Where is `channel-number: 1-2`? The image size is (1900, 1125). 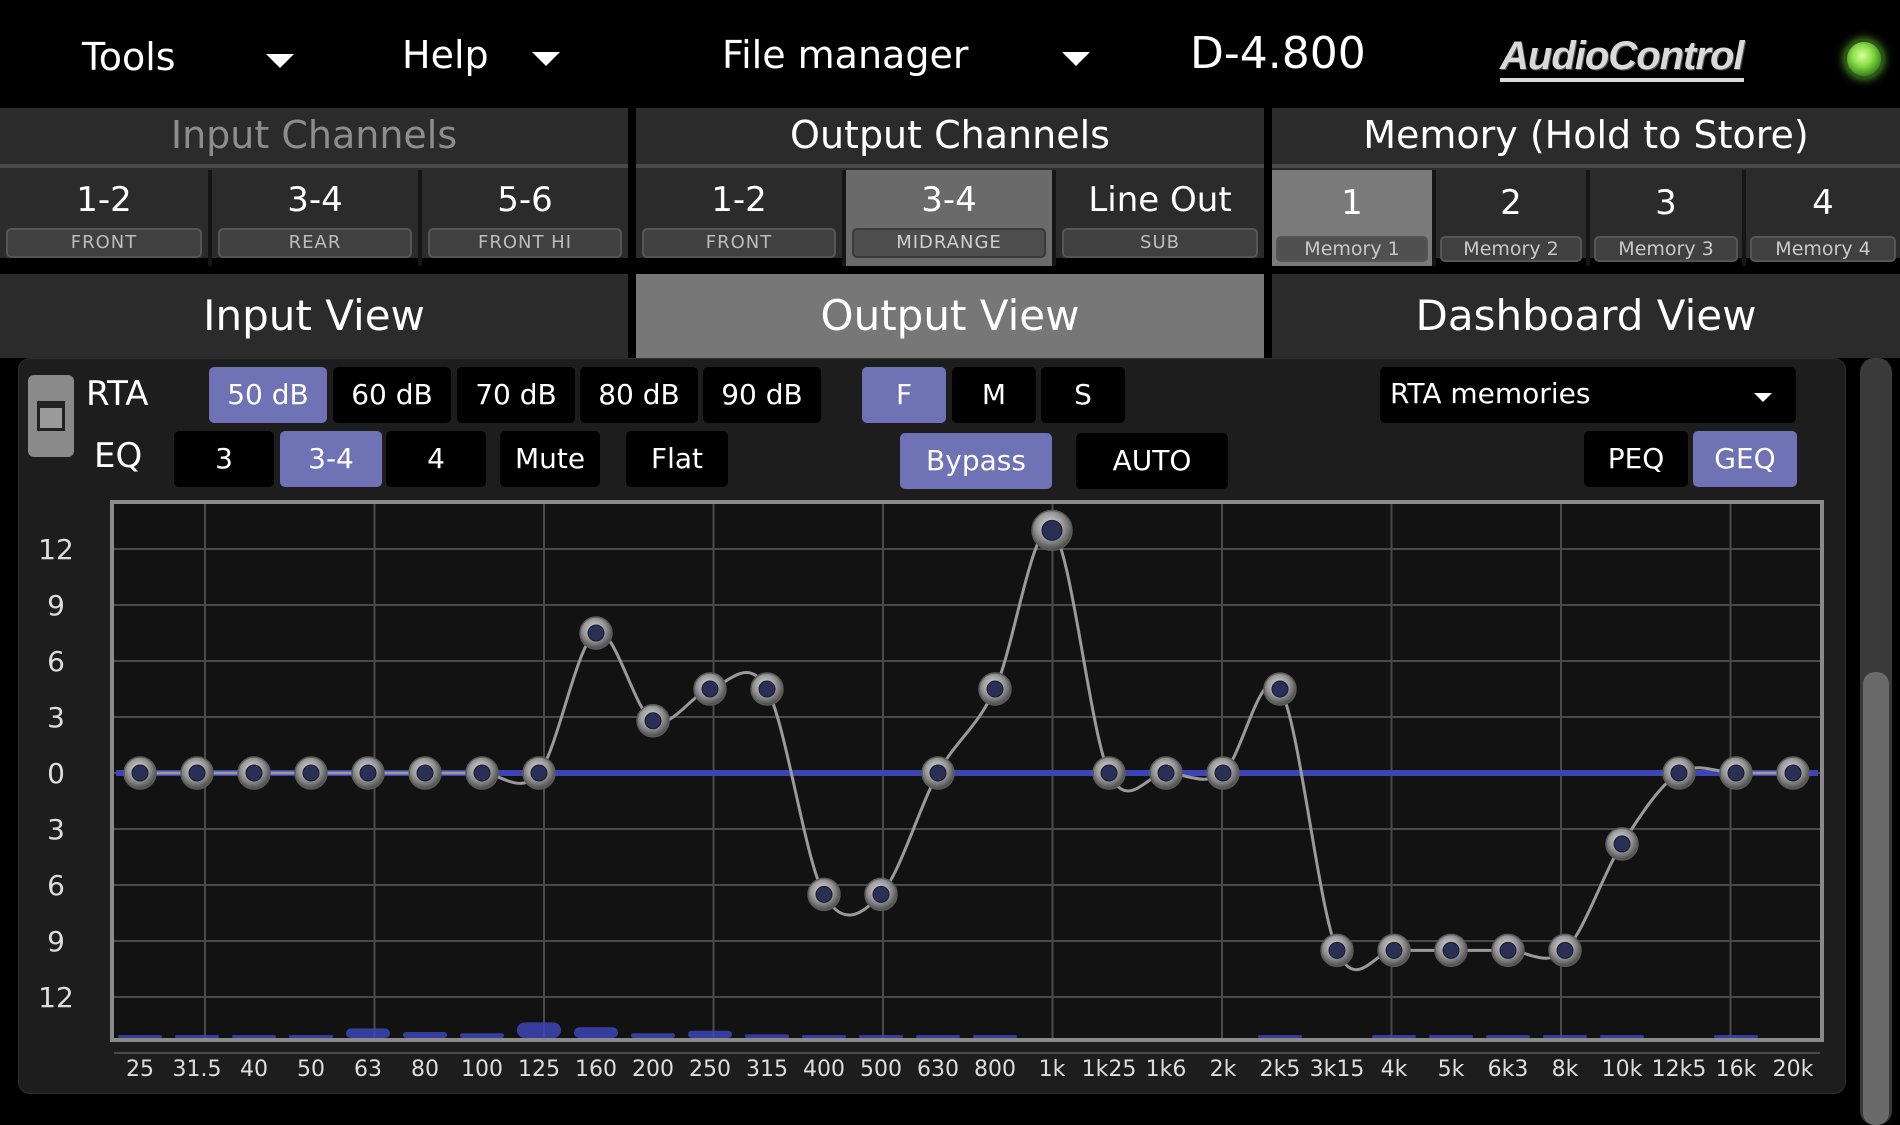 channel-number: 1-2 is located at coordinates (104, 200).